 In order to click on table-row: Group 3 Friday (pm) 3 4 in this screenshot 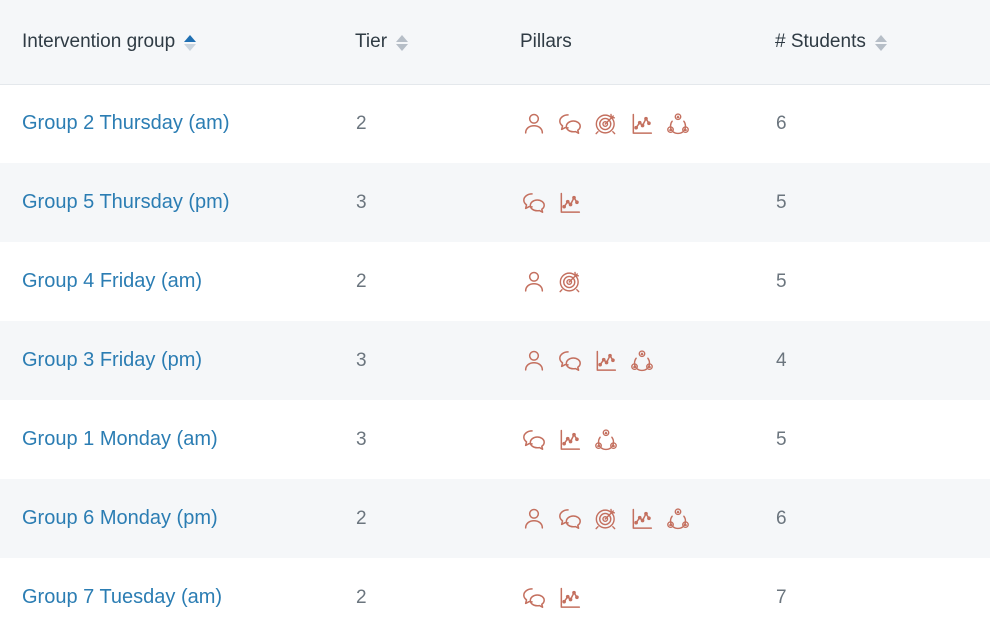, I will do `click(495, 360)`.